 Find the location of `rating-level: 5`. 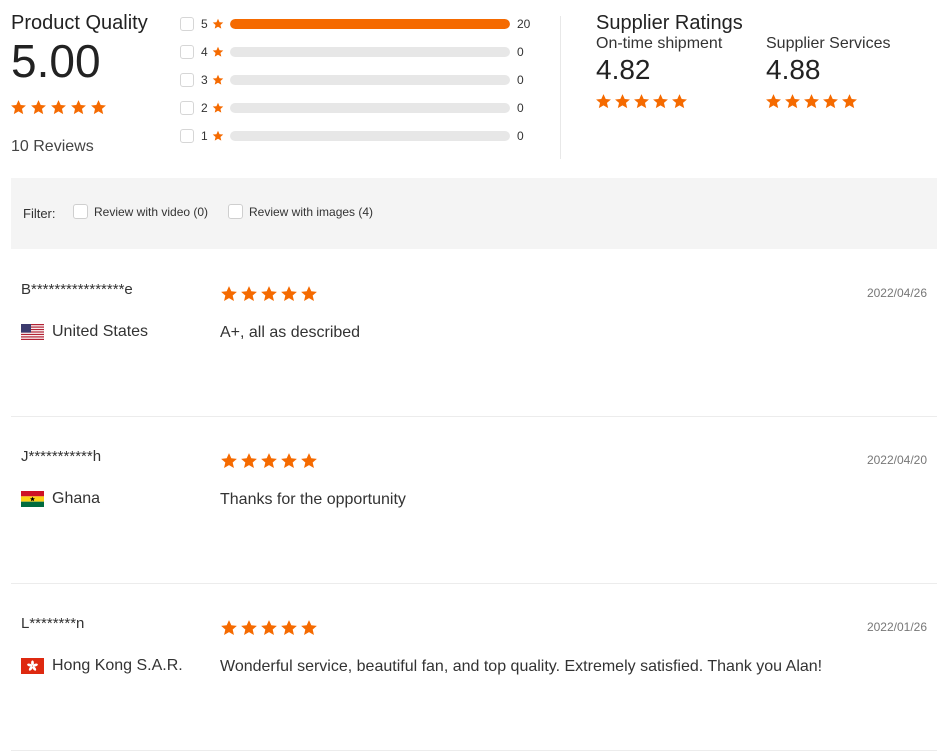

rating-level: 5 is located at coordinates (204, 24).